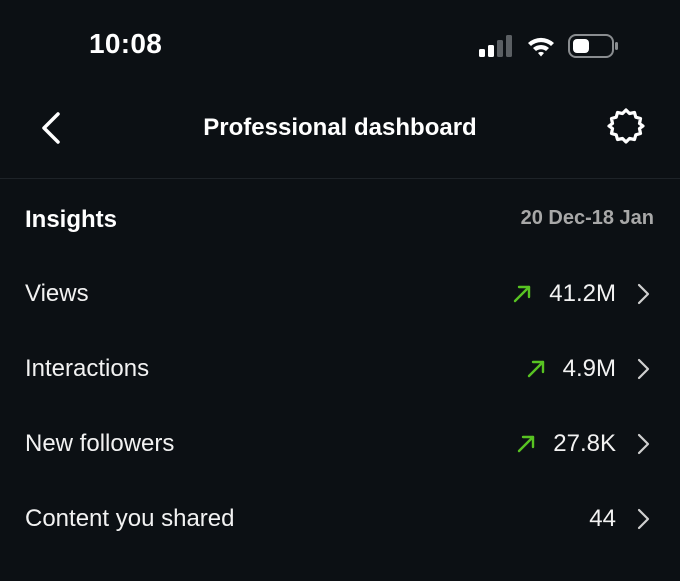  I want to click on settings-button, so click(626, 128).